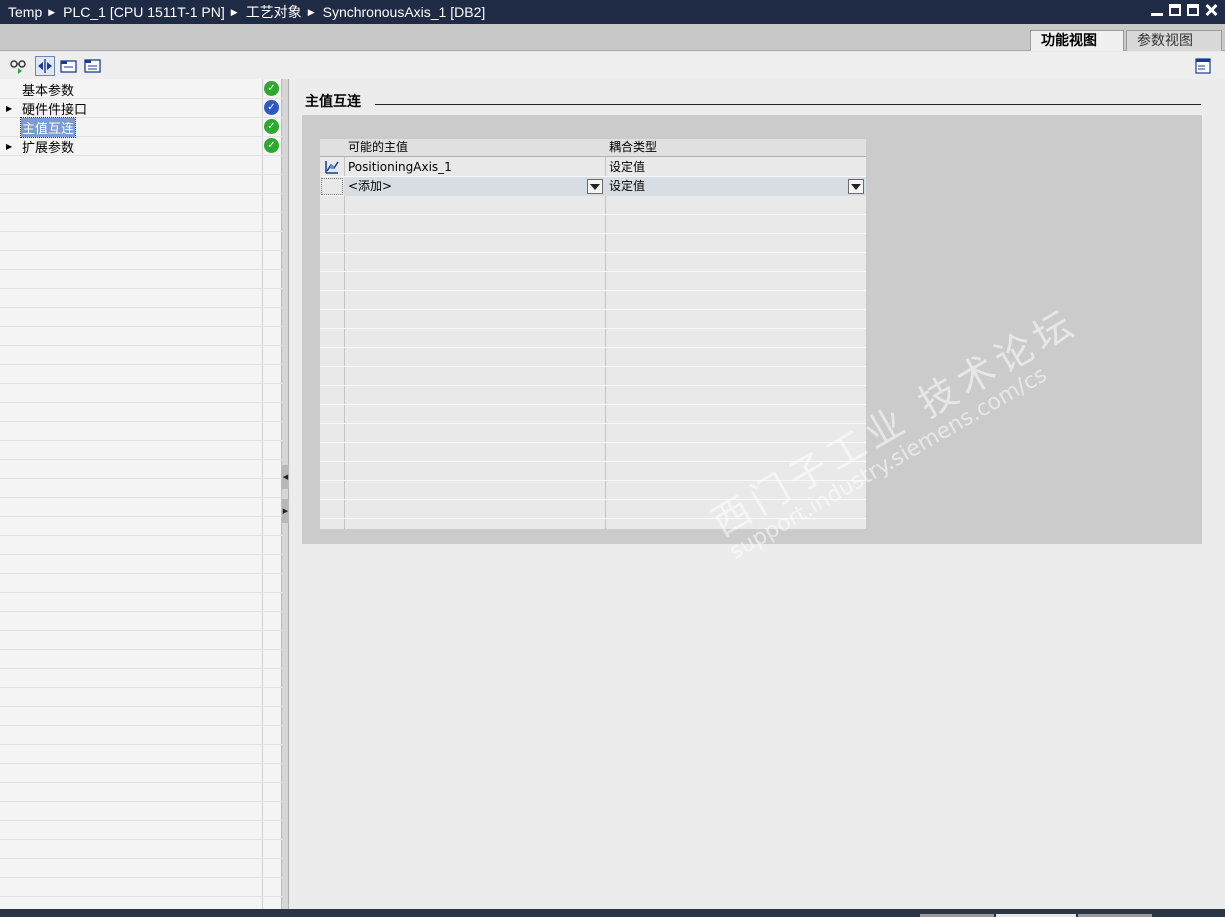  I want to click on breadcrumb-technology-objects: 工艺对象, so click(273, 12).